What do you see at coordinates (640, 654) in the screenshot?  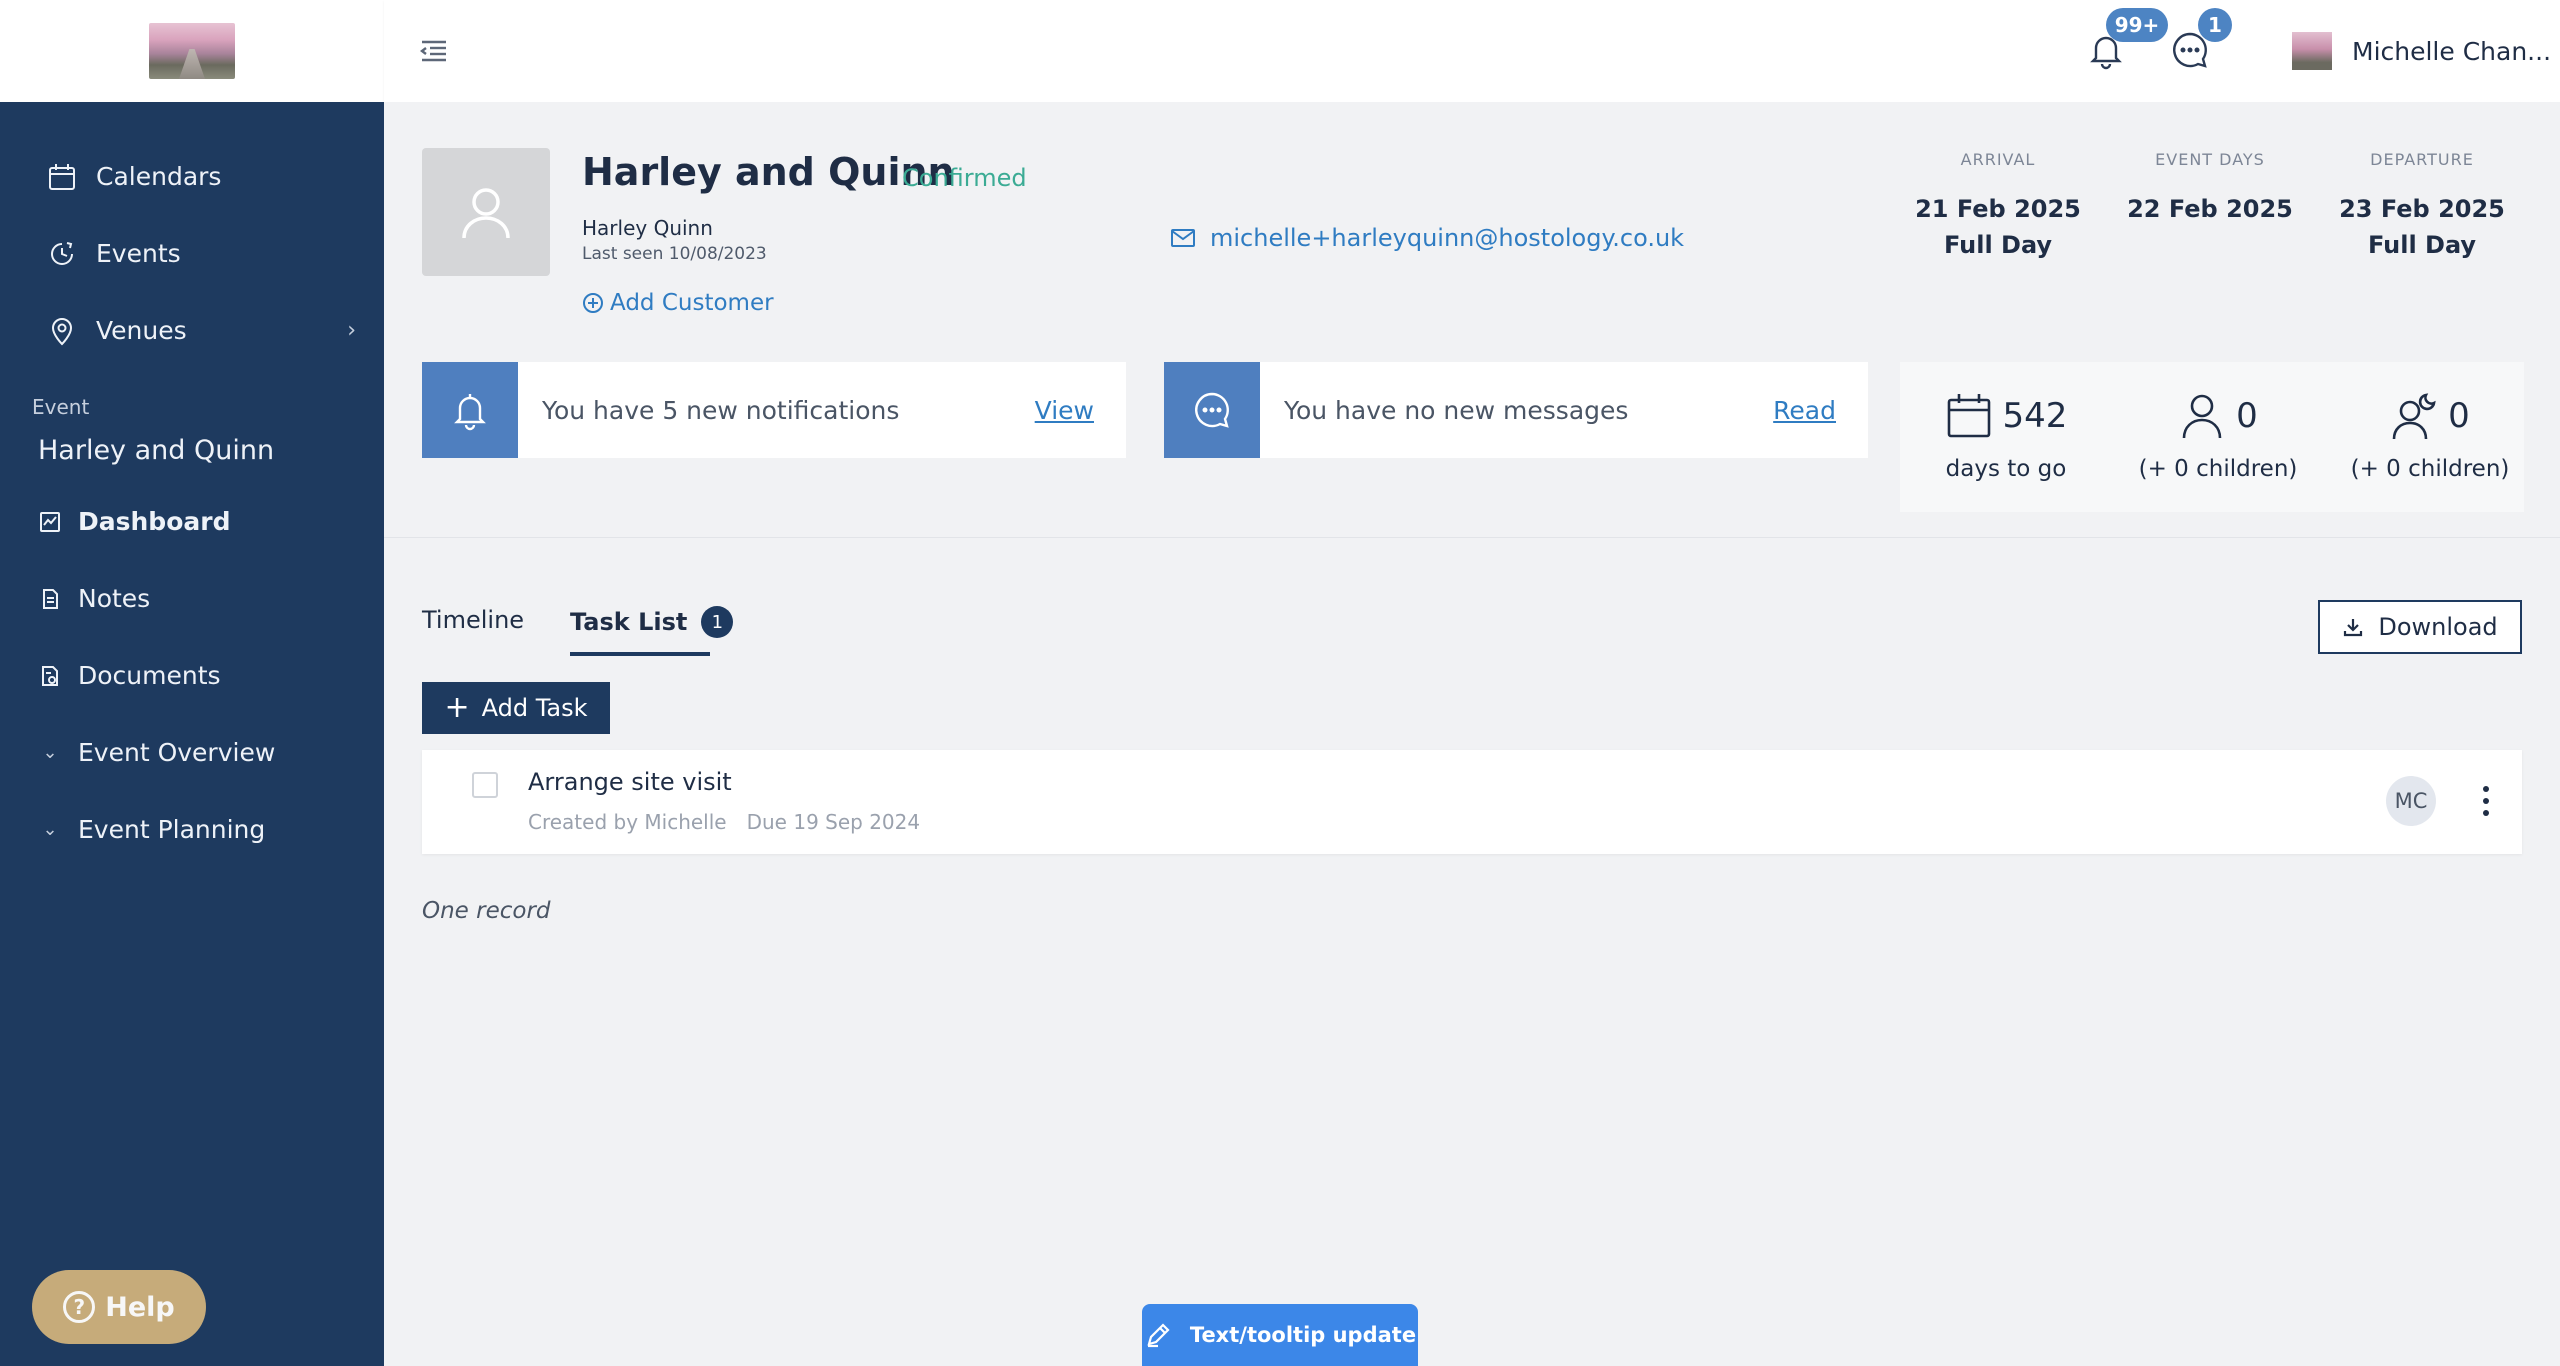 I see `active-tab-indicator` at bounding box center [640, 654].